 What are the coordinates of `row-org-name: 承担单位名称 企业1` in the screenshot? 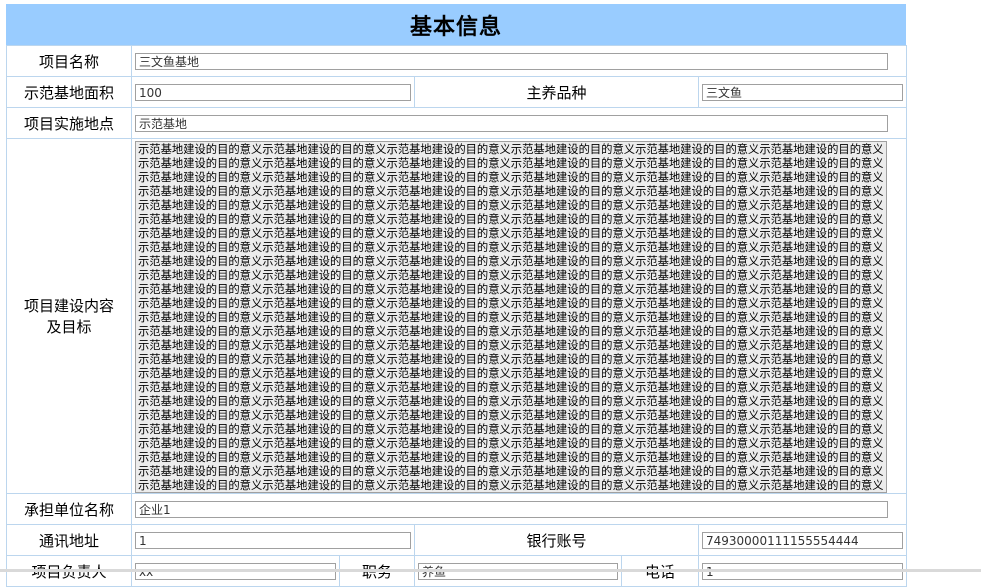 It's located at (457, 509).